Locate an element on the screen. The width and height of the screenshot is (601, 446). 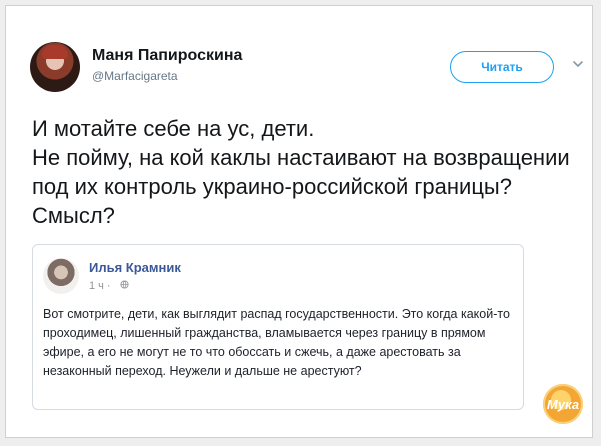
chevron-down-icon is located at coordinates (578, 64).